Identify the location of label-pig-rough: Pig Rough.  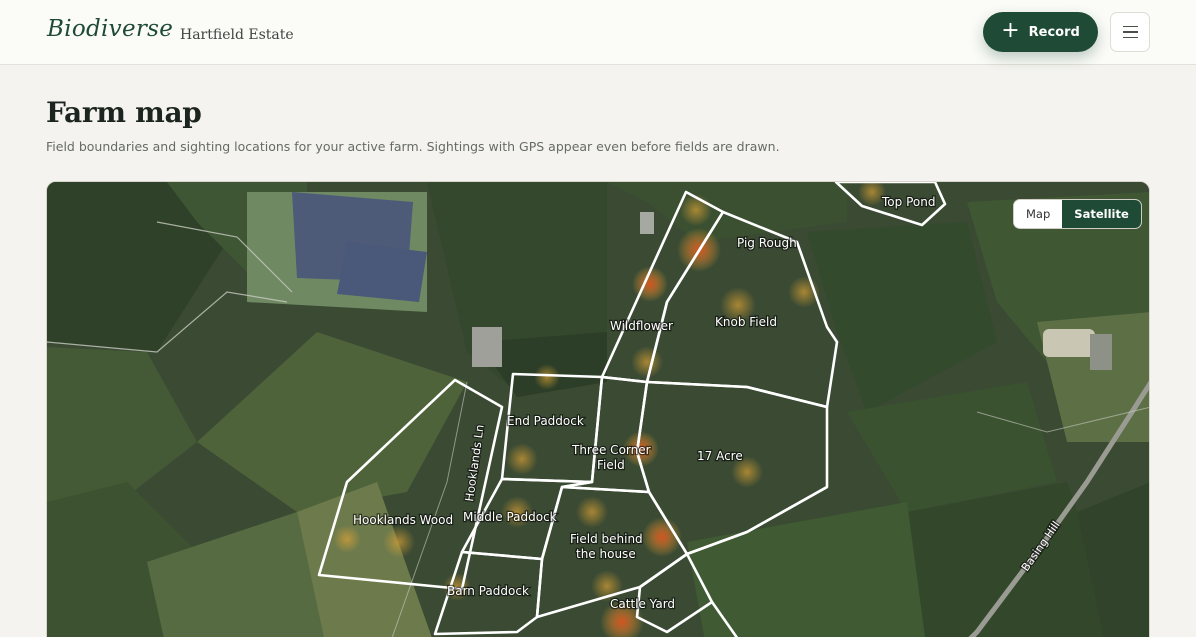
(767, 243).